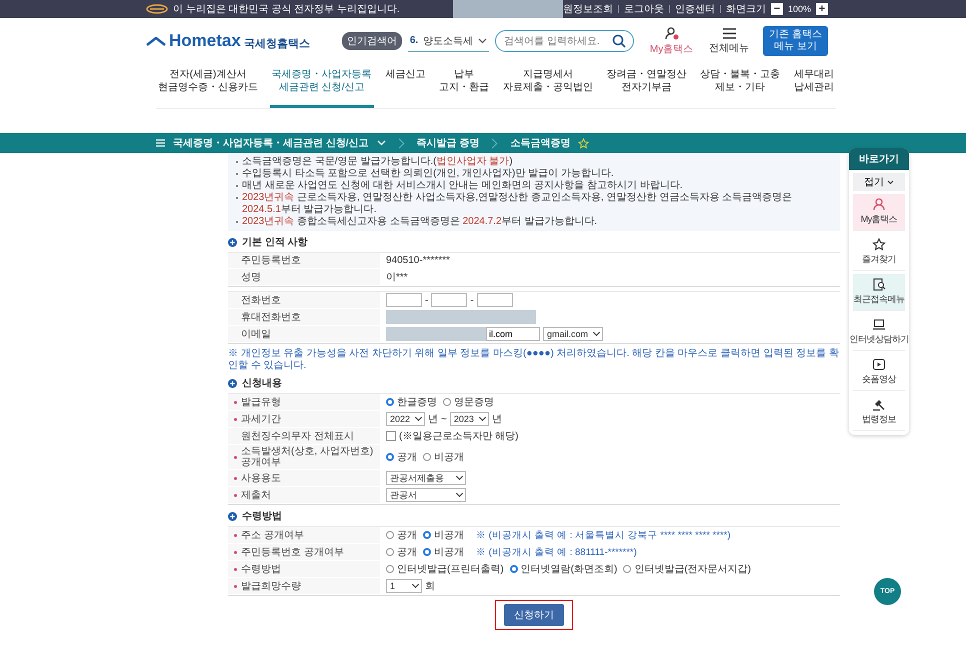 The image size is (966, 657). Describe the element at coordinates (420, 222) in the screenshot. I see `notice-text: 2023년귀속 종합소득세신고자용 소득금액증명은 2024.7.2부터 발급가능합니다.` at that location.